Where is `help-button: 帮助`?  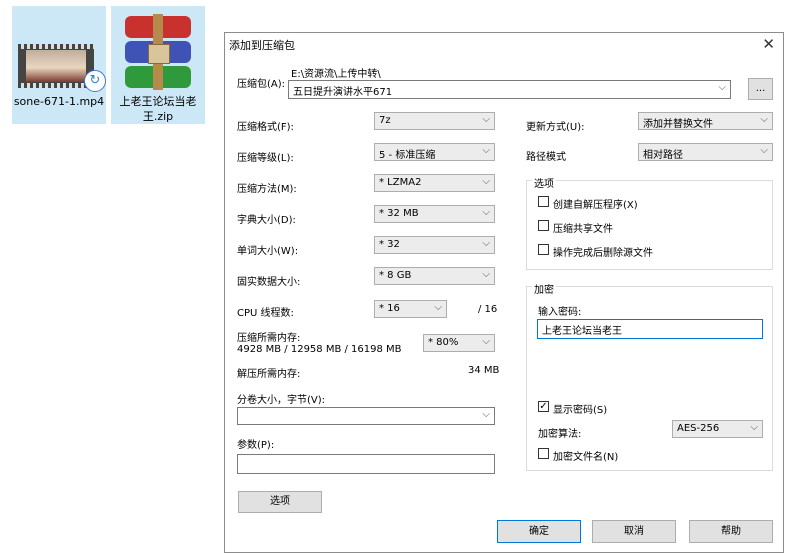 help-button: 帮助 is located at coordinates (731, 531).